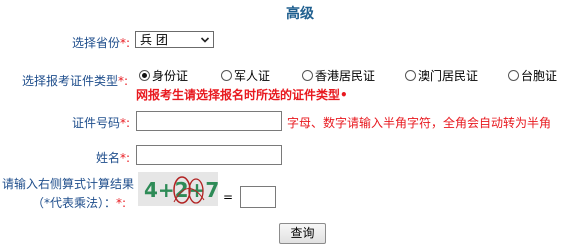 The image size is (564, 246). What do you see at coordinates (174, 39) in the screenshot?
I see `province-select: 兵 团` at bounding box center [174, 39].